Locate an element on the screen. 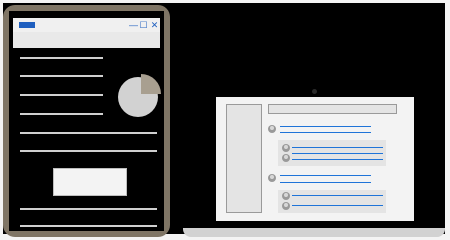 The height and width of the screenshot is (240, 450). close-icon: ✕ is located at coordinates (154, 25).